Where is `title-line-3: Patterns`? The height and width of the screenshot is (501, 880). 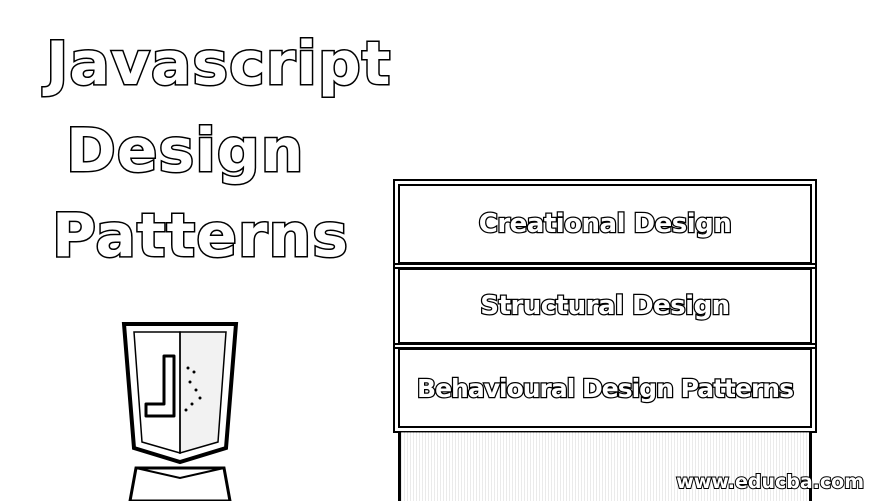 title-line-3: Patterns is located at coordinates (200, 236).